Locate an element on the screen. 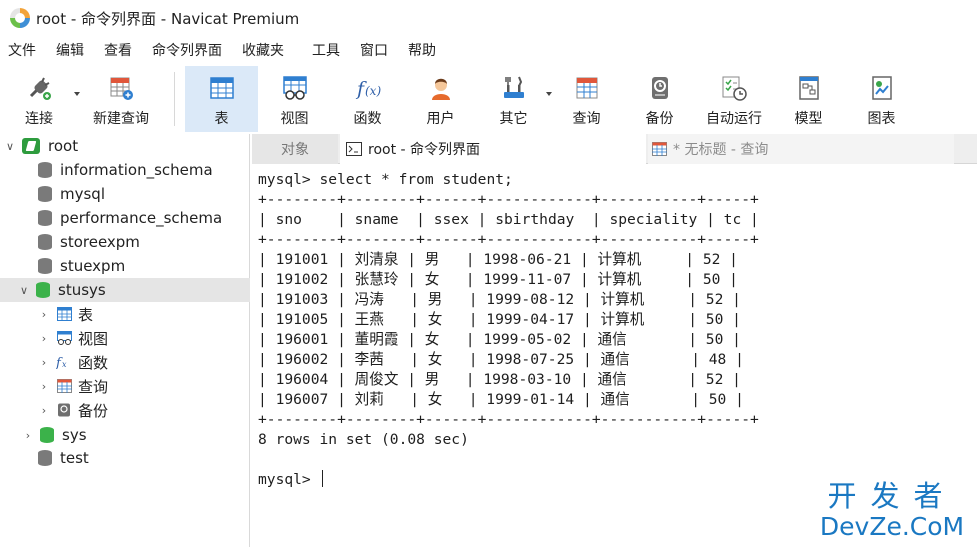 Image resolution: width=977 pixels, height=547 pixels. tree-item-label: 函数 is located at coordinates (93, 362).